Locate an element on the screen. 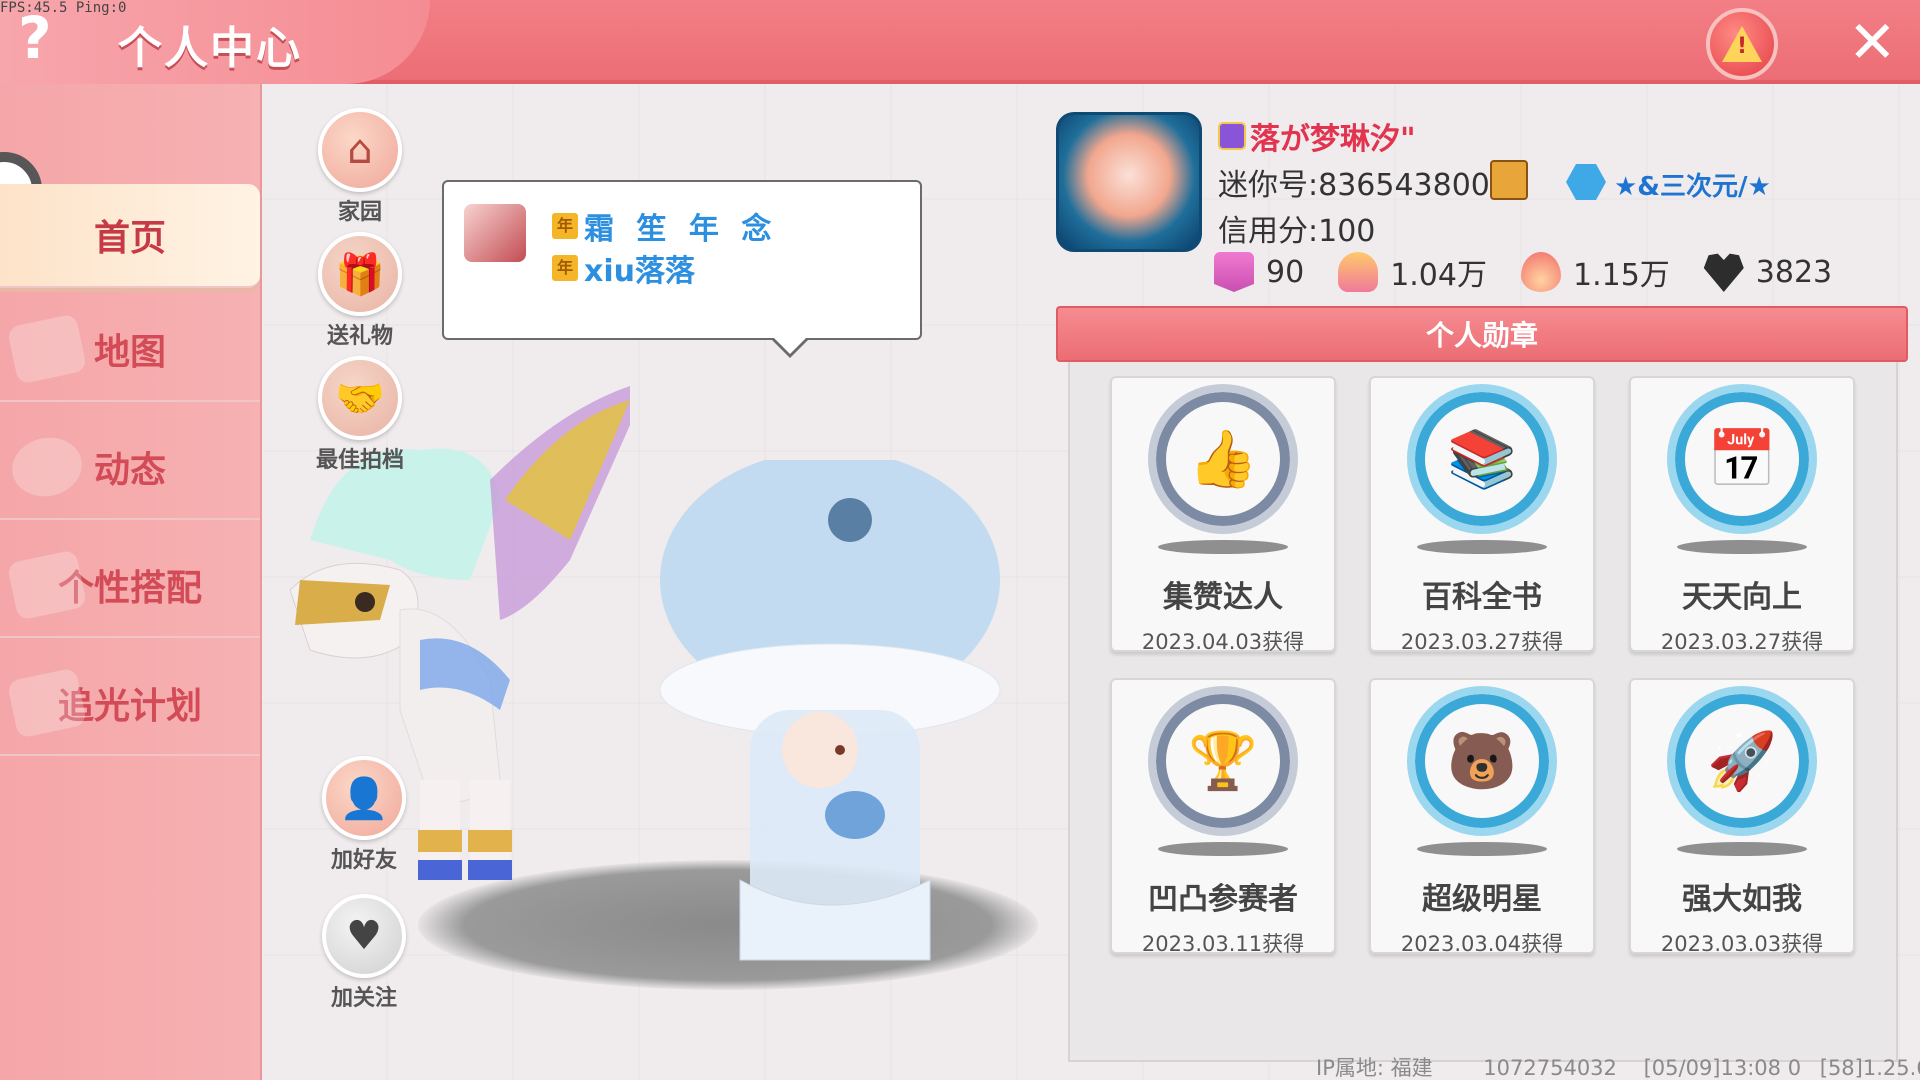  partner-name: 霜 笙 年 念 is located at coordinates (681, 229).